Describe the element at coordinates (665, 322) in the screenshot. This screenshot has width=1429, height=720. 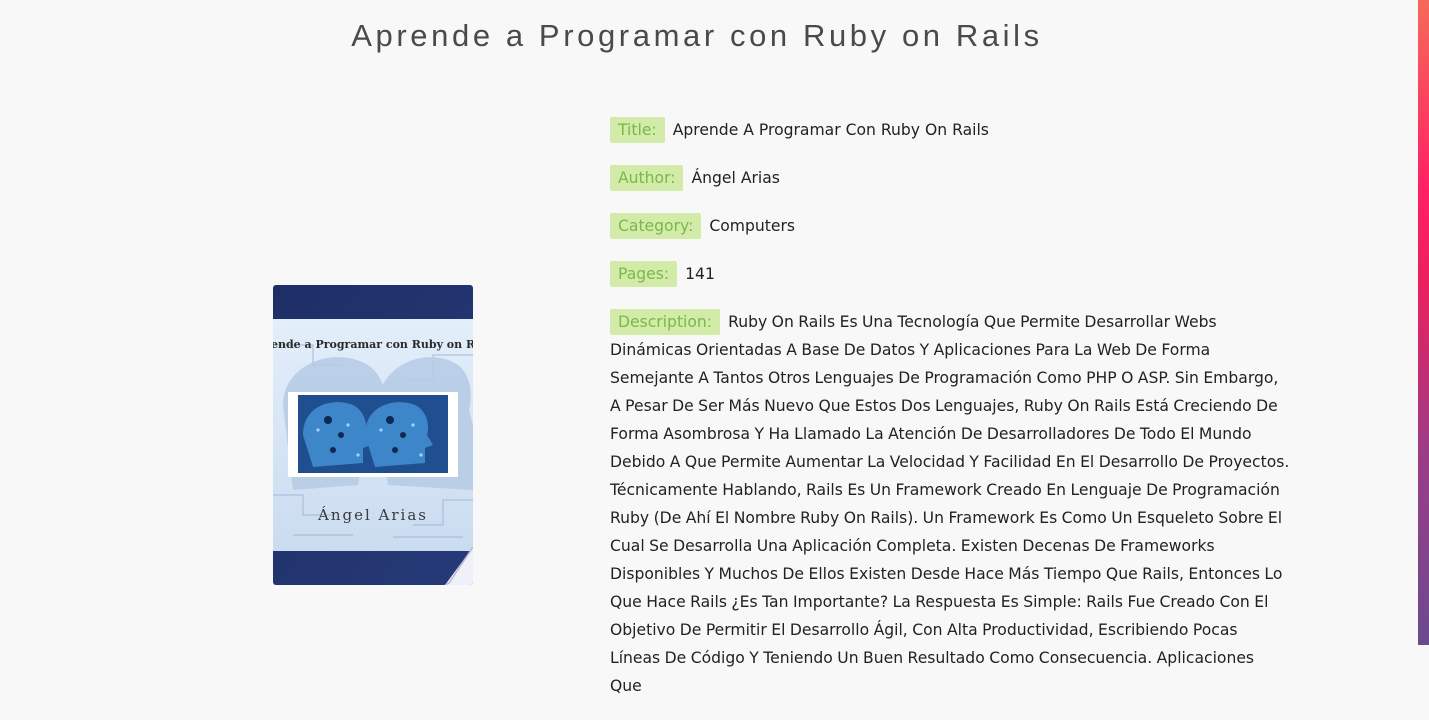
I see `description-label: Description:` at that location.